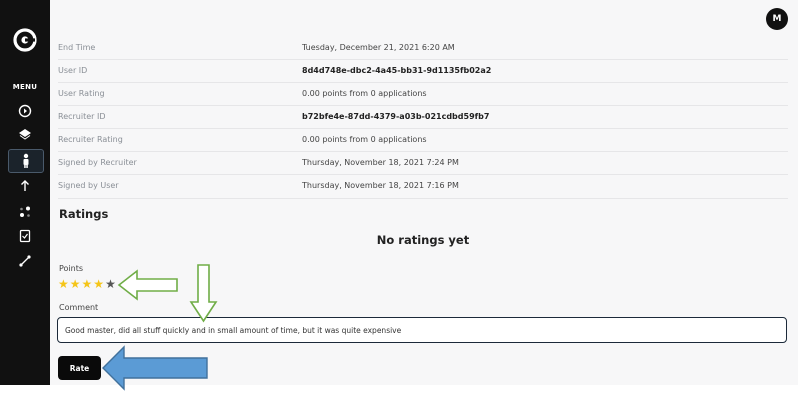 The height and width of the screenshot is (402, 798). I want to click on detail-label: Signed by Recruiter, so click(97, 162).